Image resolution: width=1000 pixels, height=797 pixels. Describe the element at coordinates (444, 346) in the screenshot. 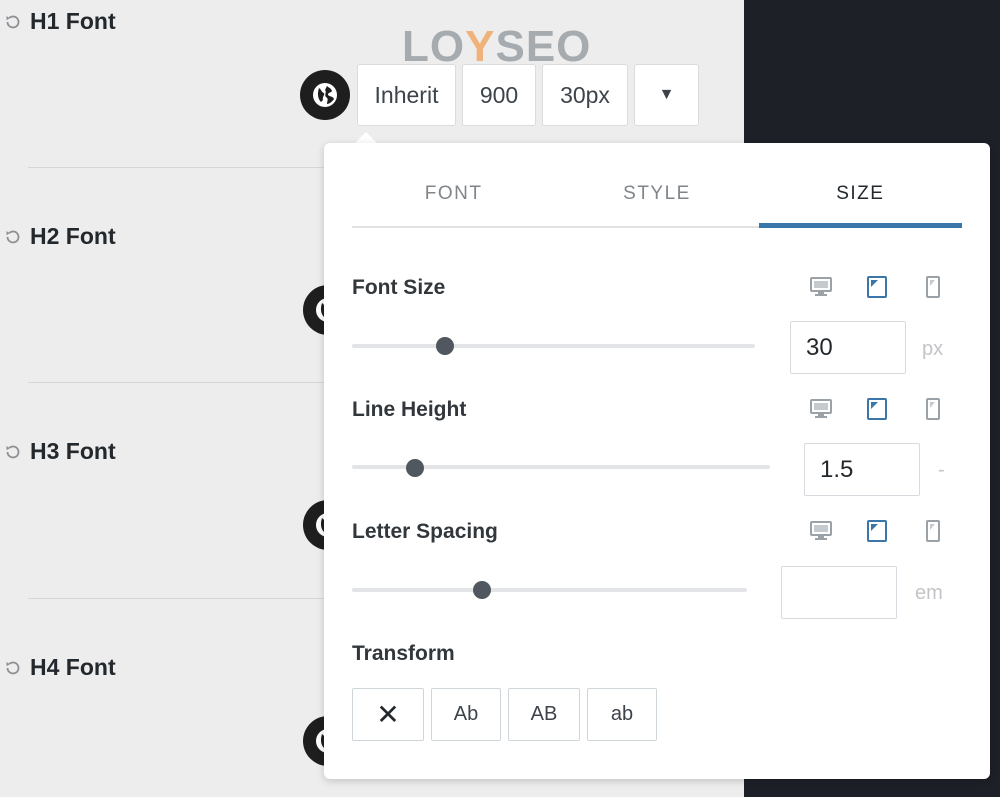

I see `font-size-slider-thumb` at that location.